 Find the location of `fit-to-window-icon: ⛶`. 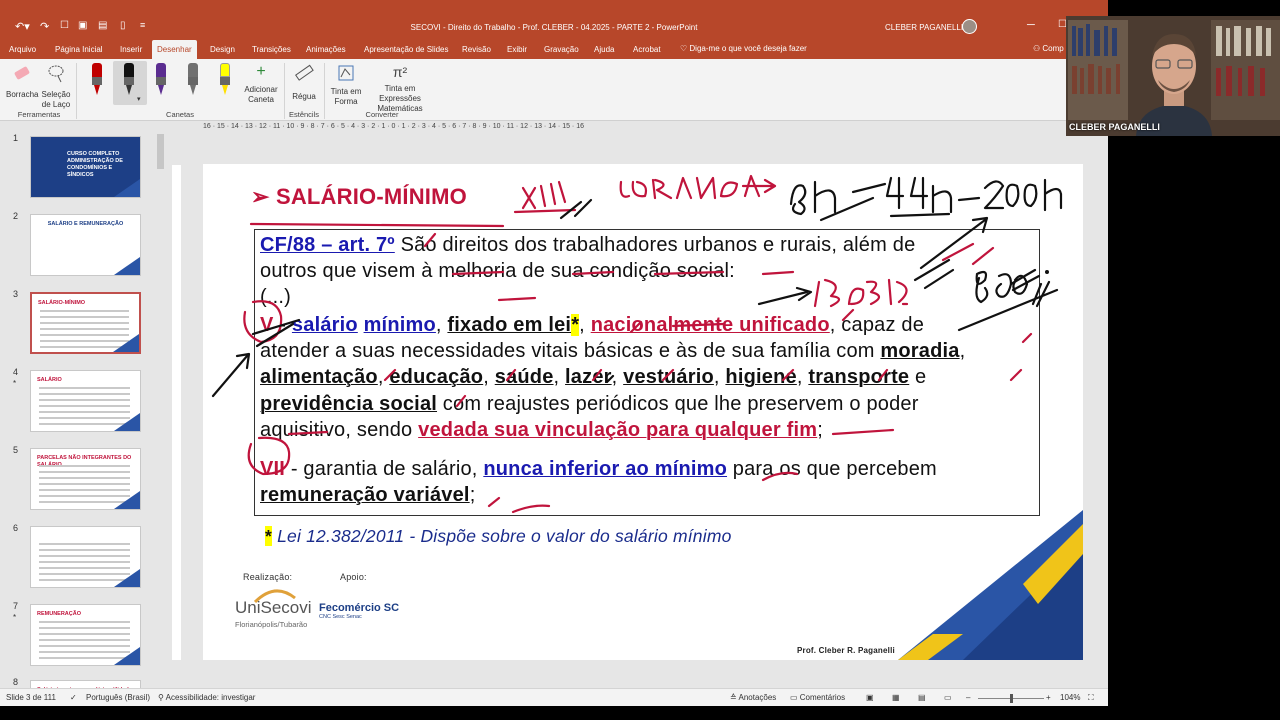

fit-to-window-icon: ⛶ is located at coordinates (1091, 698).